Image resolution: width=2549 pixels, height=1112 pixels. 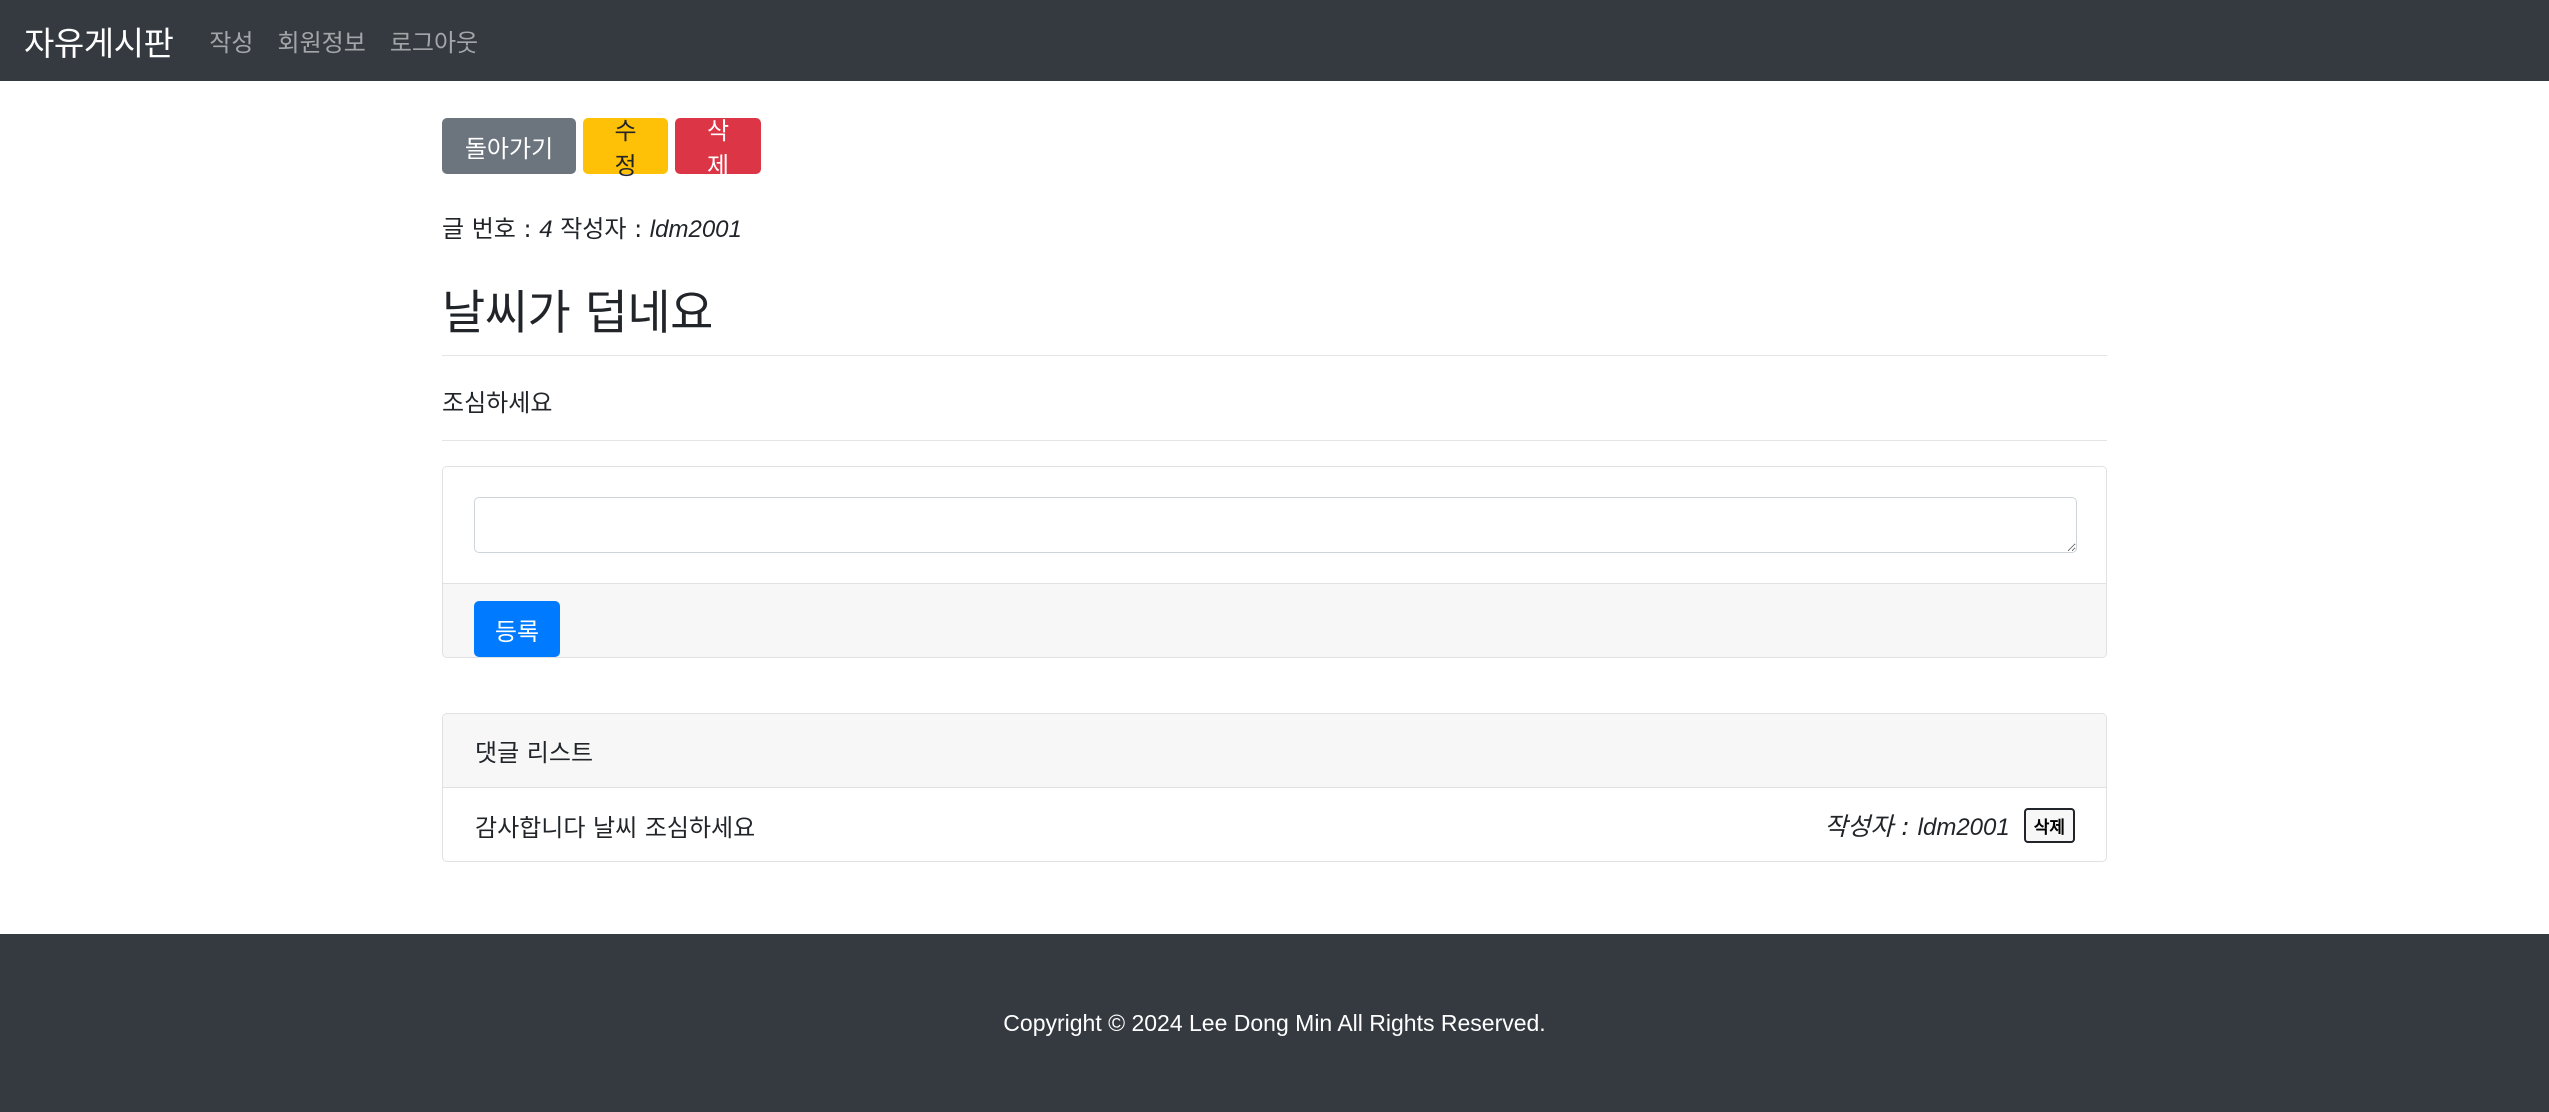 What do you see at coordinates (546, 229) in the screenshot?
I see `post-number: 4` at bounding box center [546, 229].